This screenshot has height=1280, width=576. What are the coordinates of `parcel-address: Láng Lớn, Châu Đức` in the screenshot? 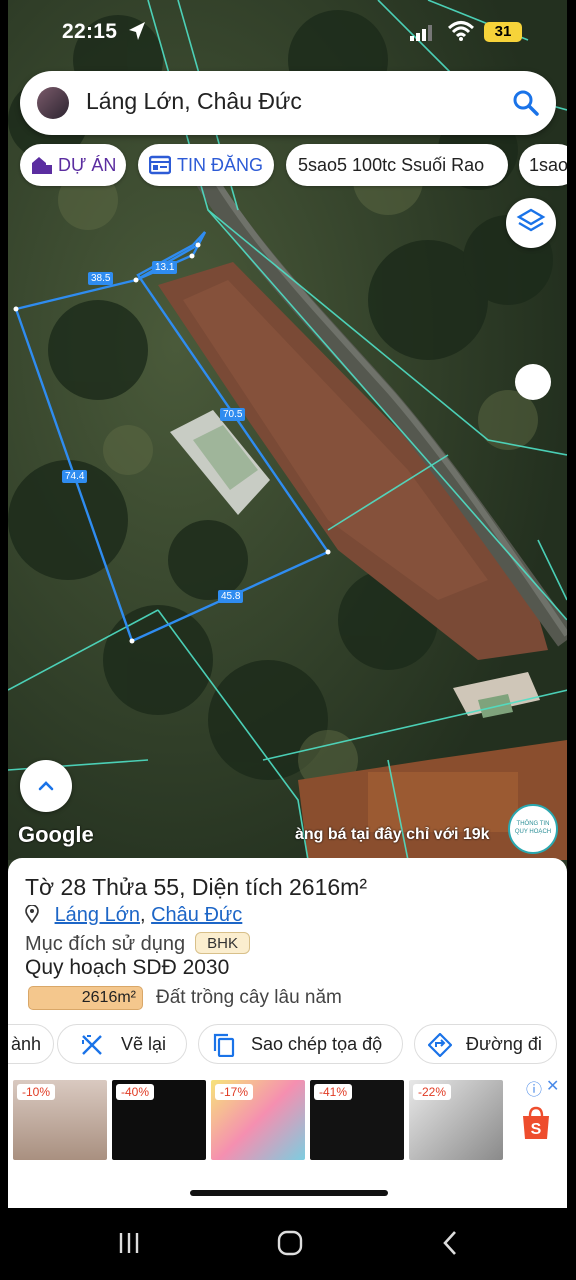 It's located at (133, 915).